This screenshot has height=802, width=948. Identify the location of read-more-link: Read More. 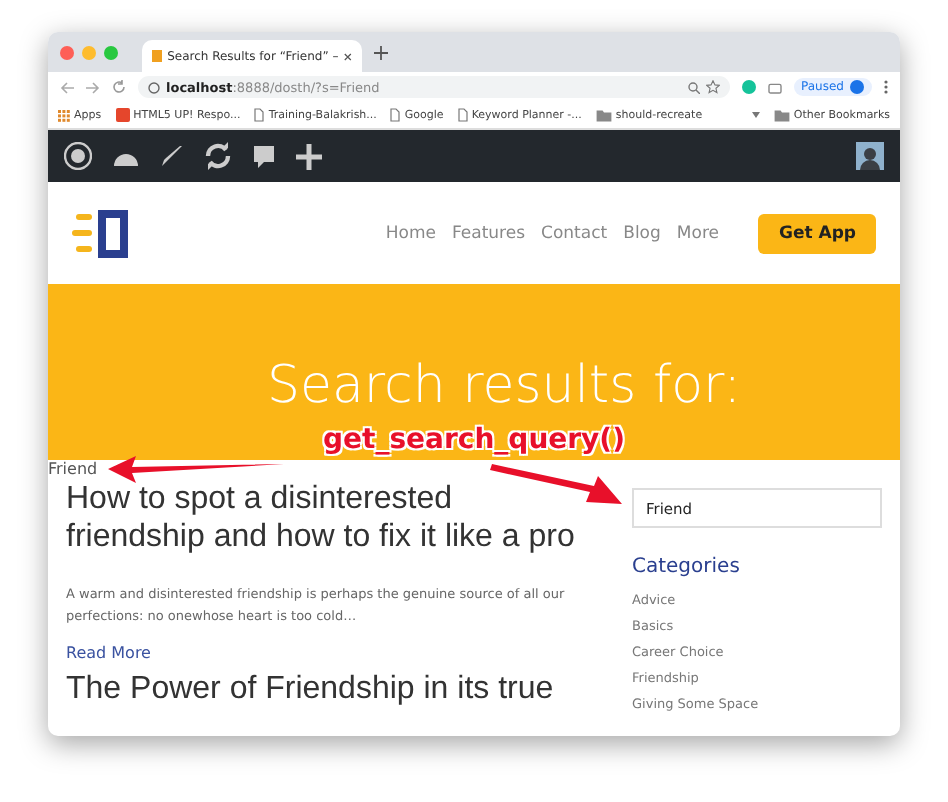
(335, 653).